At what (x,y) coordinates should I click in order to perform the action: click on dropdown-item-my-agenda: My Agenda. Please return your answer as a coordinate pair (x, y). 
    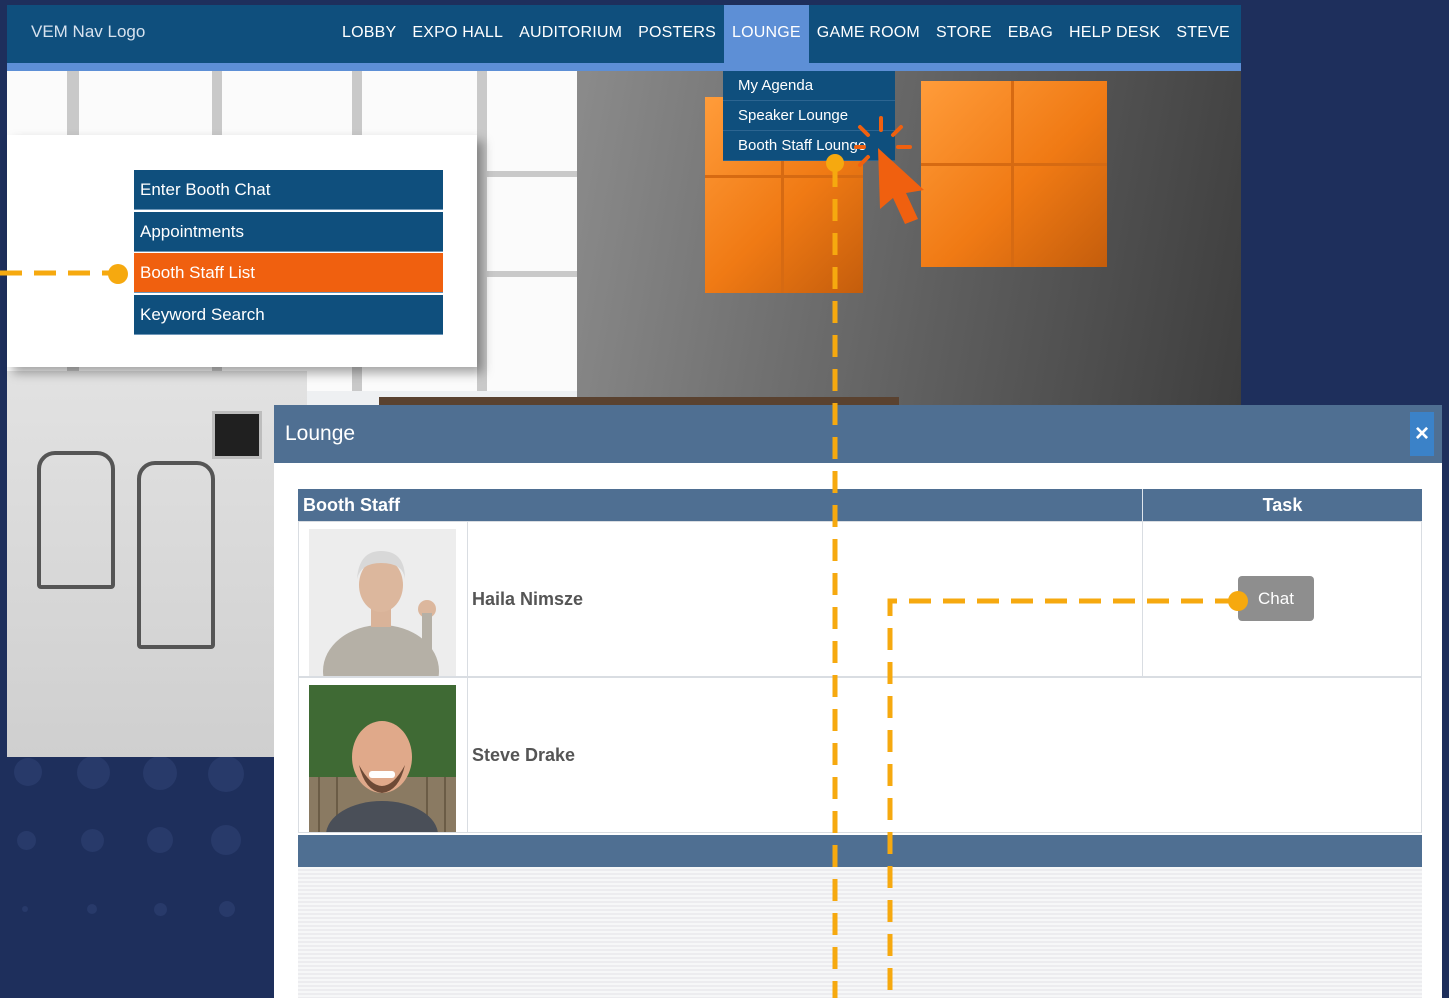
    Looking at the image, I should click on (809, 86).